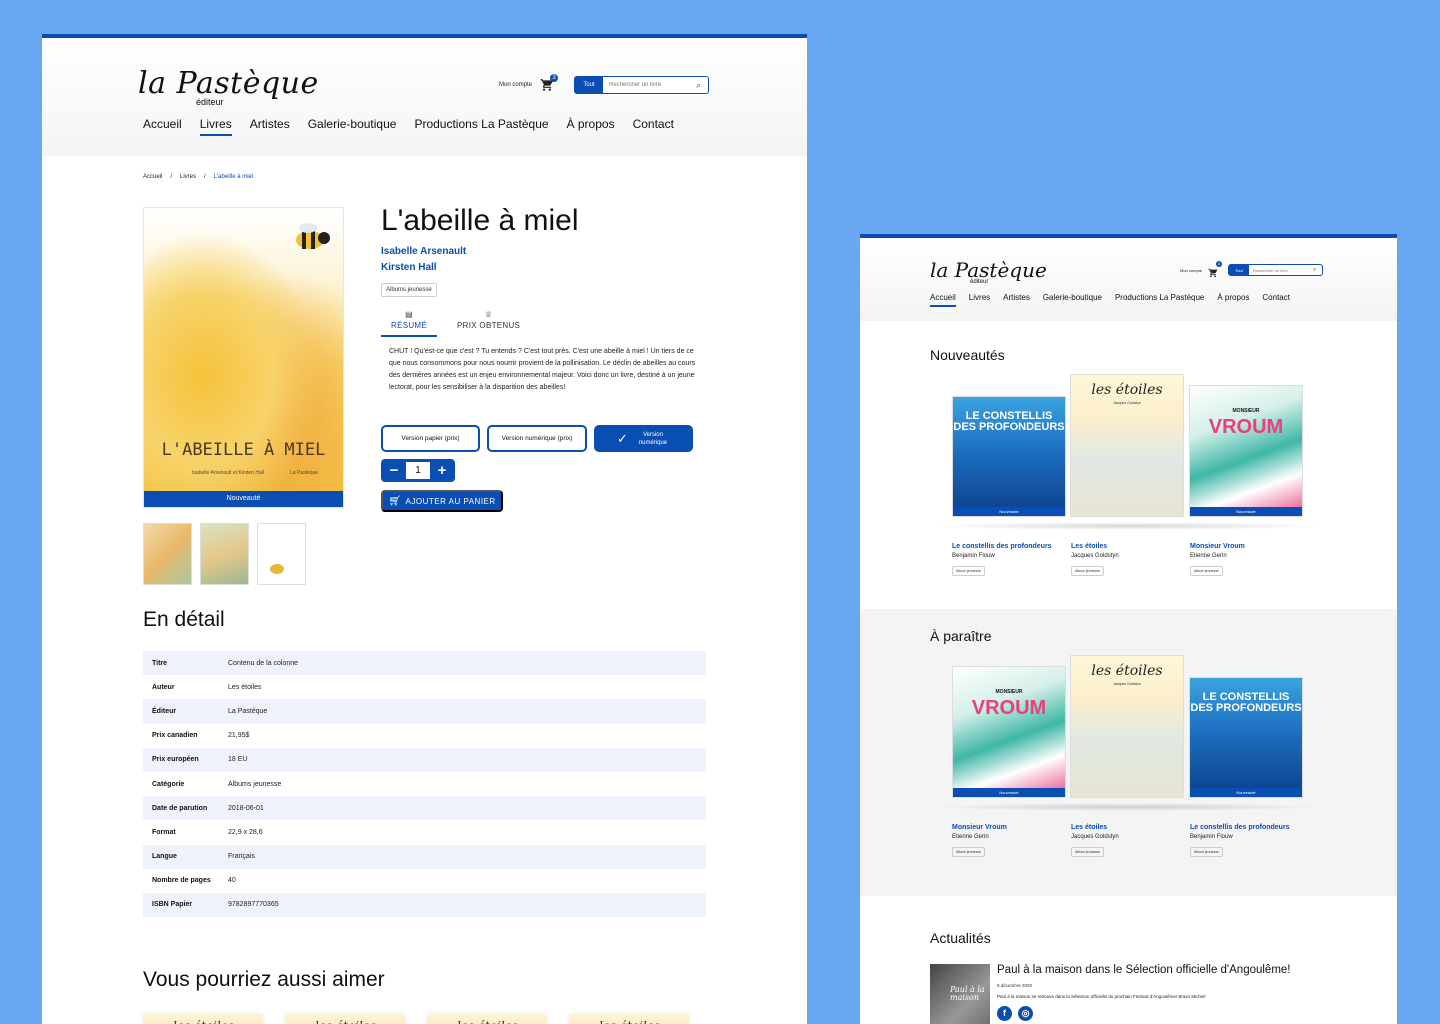 The height and width of the screenshot is (1024, 1440). I want to click on author-link: Kirsten Hall, so click(409, 267).